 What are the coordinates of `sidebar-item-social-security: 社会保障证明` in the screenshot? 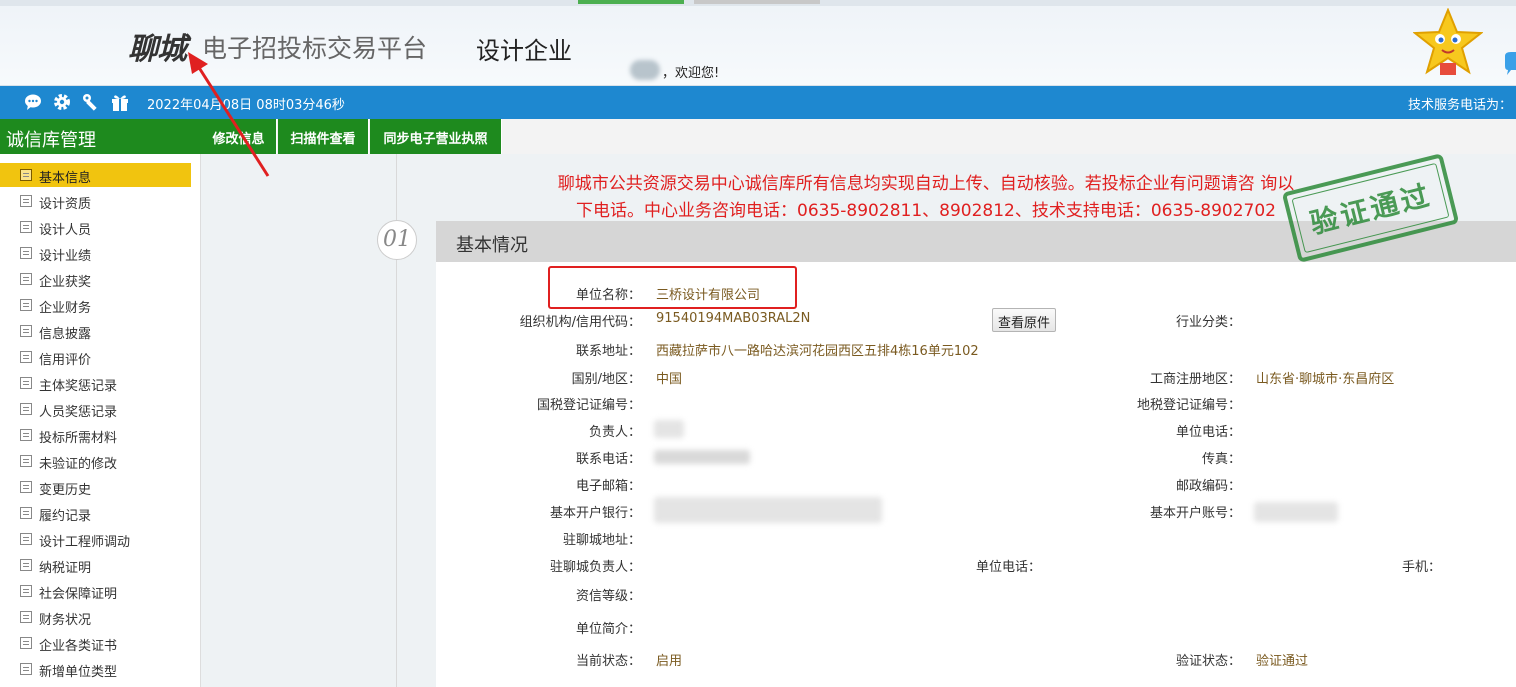 It's located at (95, 591).